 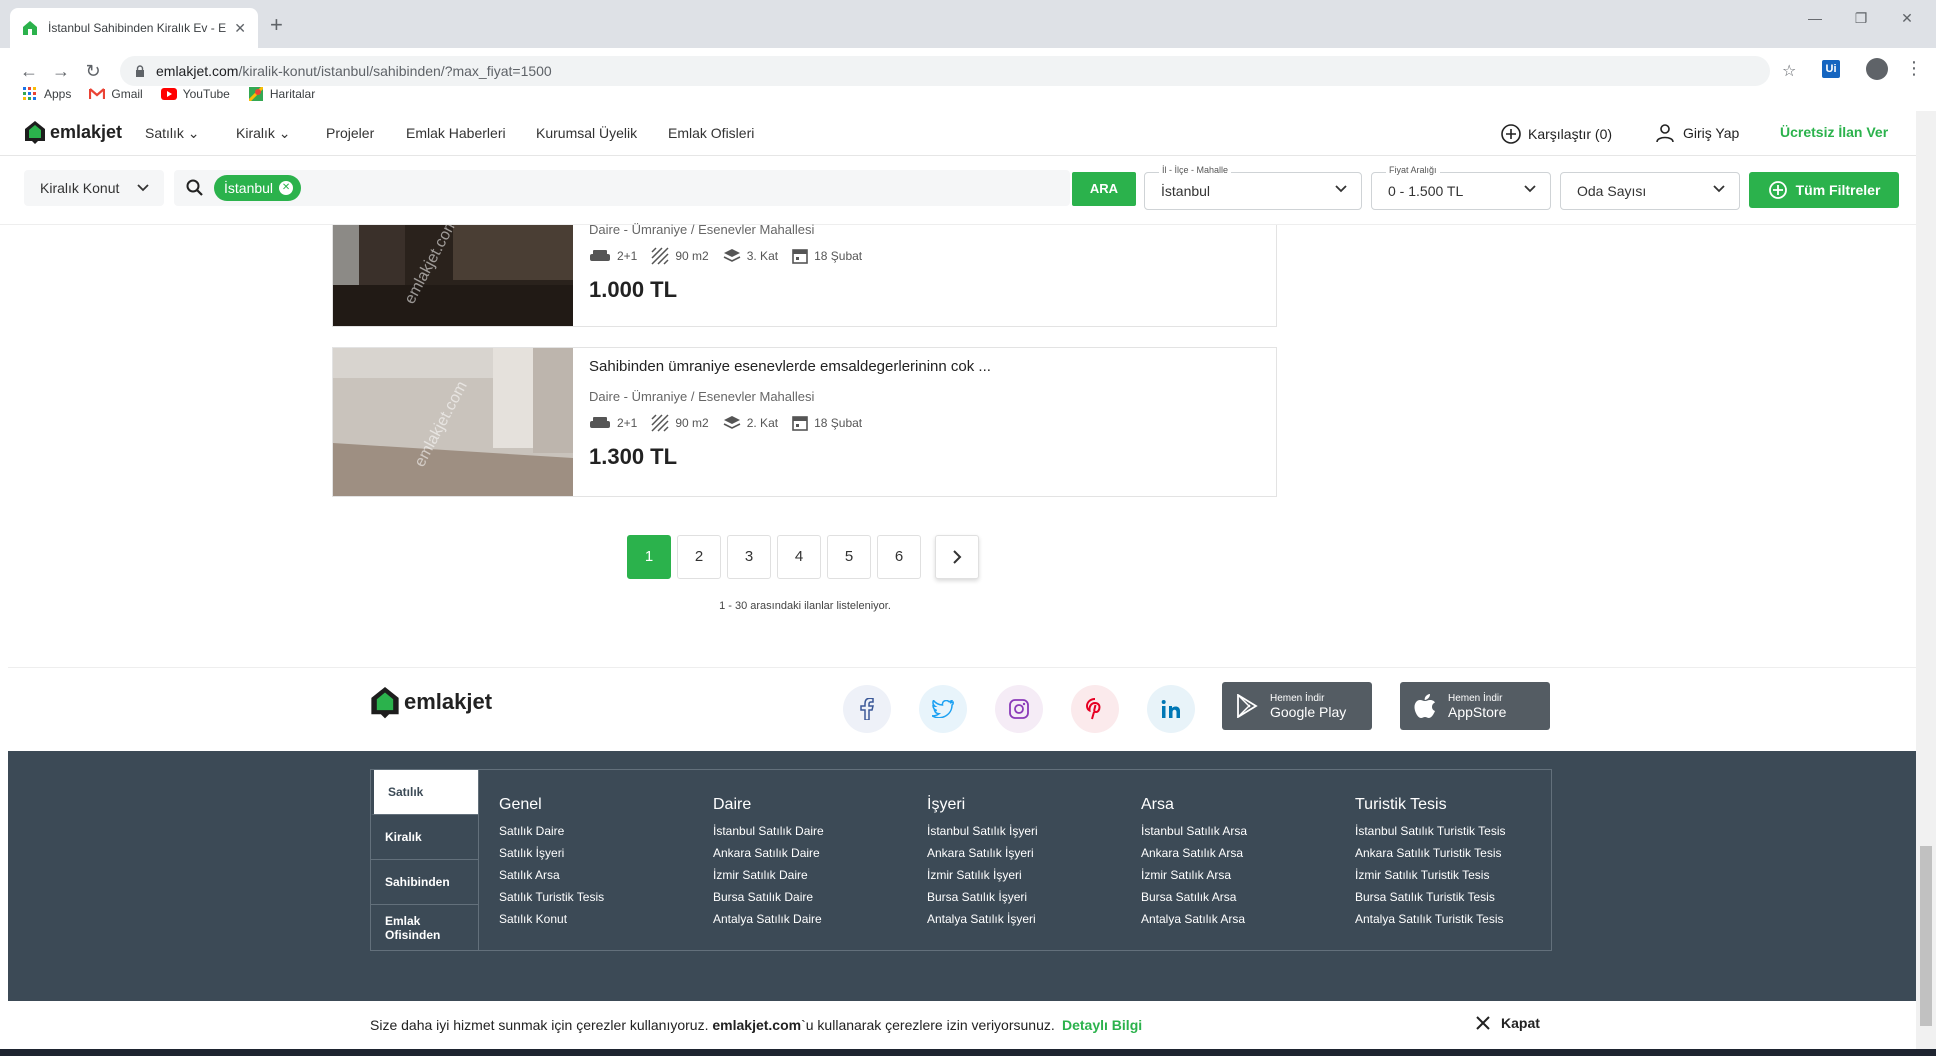 What do you see at coordinates (1194, 831) in the screenshot?
I see `footer-link: İstanbul Satılık Arsa` at bounding box center [1194, 831].